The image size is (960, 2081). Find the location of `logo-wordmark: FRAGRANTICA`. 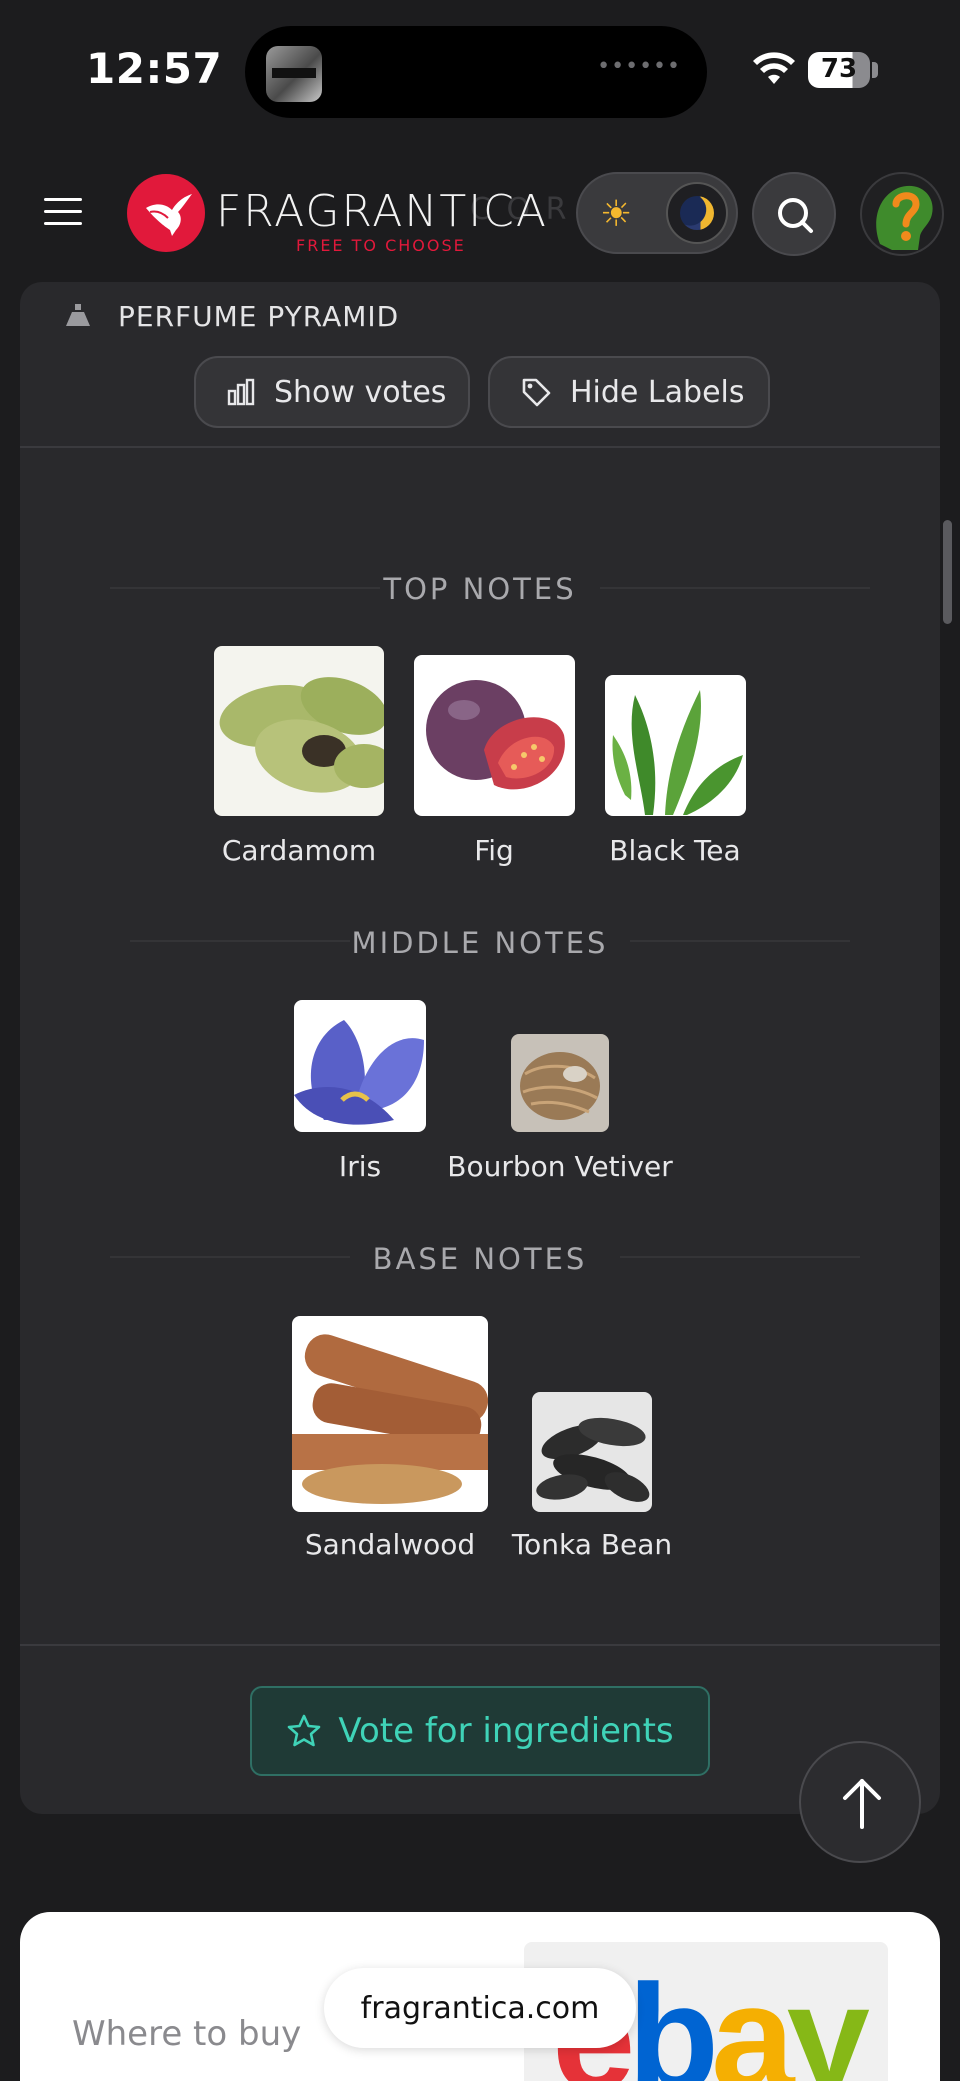

logo-wordmark: FRAGRANTICA is located at coordinates (382, 211).